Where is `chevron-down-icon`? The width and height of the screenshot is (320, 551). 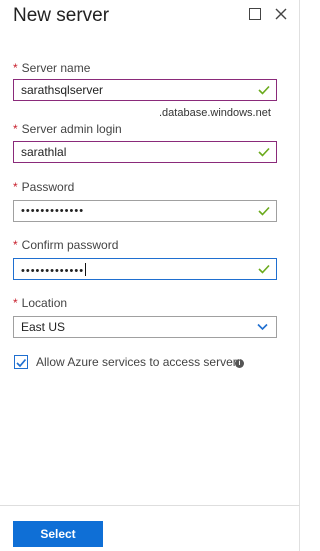 chevron-down-icon is located at coordinates (262, 327).